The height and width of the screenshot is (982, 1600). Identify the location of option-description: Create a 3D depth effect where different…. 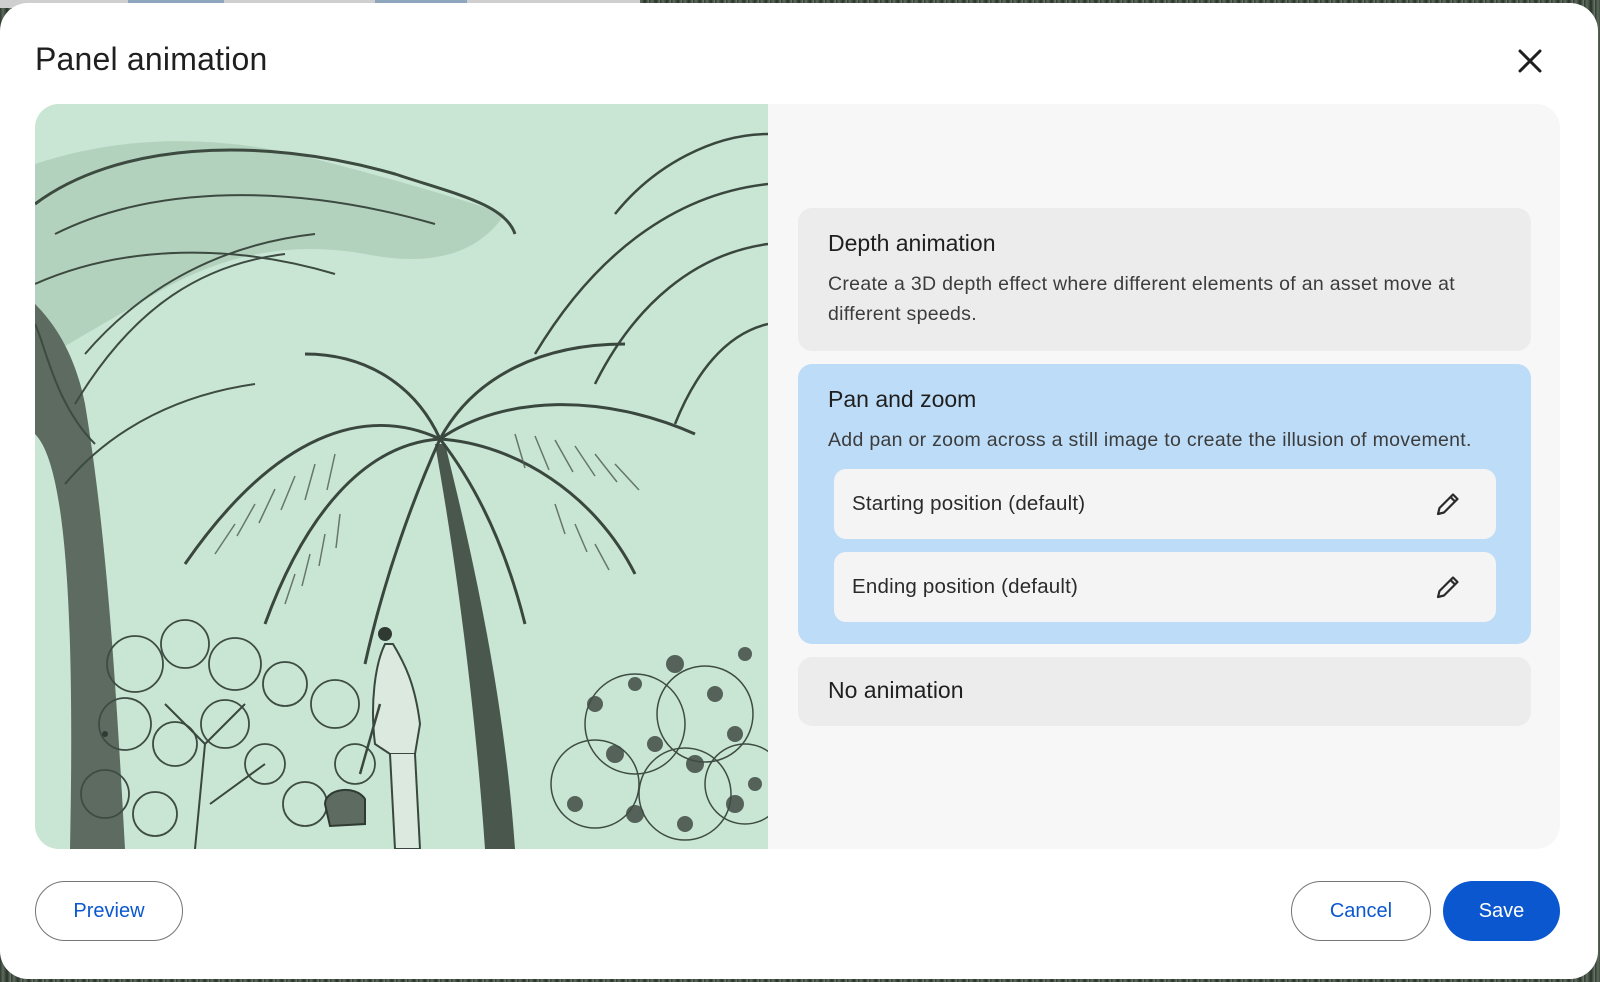
(1141, 299).